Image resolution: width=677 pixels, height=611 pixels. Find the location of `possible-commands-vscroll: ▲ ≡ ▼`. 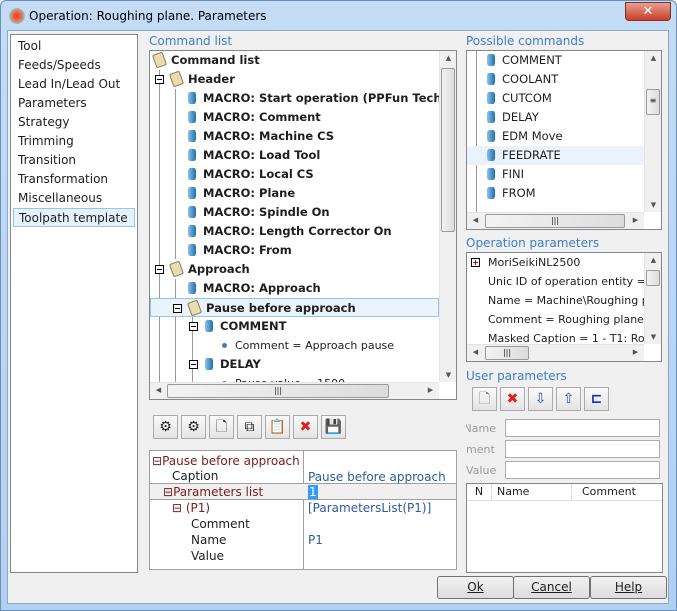

possible-commands-vscroll: ▲ ≡ ▼ is located at coordinates (652, 131).